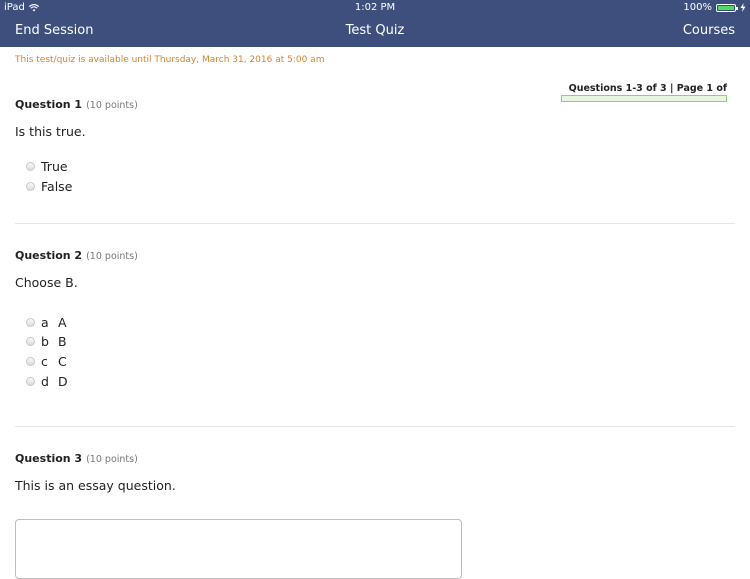  Describe the element at coordinates (54, 30) in the screenshot. I see `end-session-button: End Session` at that location.